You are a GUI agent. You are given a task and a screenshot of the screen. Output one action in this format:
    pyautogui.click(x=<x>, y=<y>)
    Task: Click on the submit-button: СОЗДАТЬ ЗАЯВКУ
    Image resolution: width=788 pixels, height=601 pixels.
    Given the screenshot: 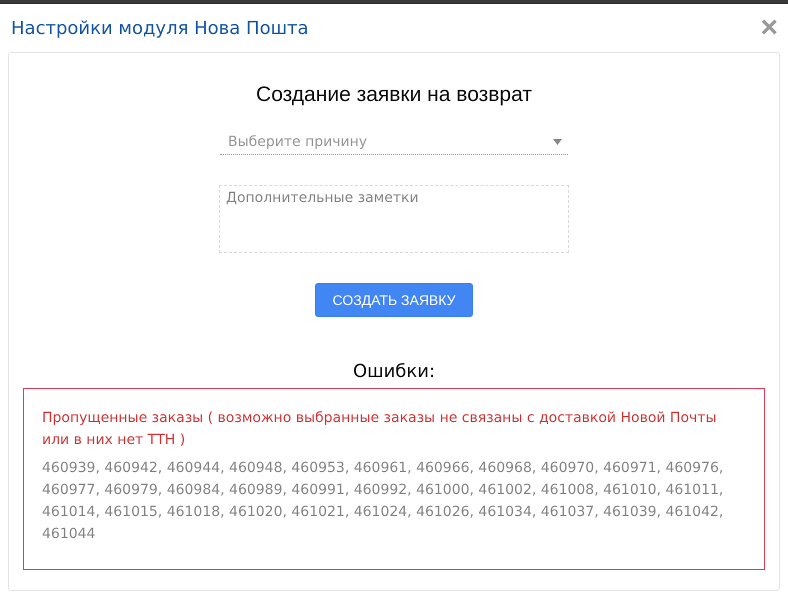 What is the action you would take?
    pyautogui.click(x=394, y=300)
    